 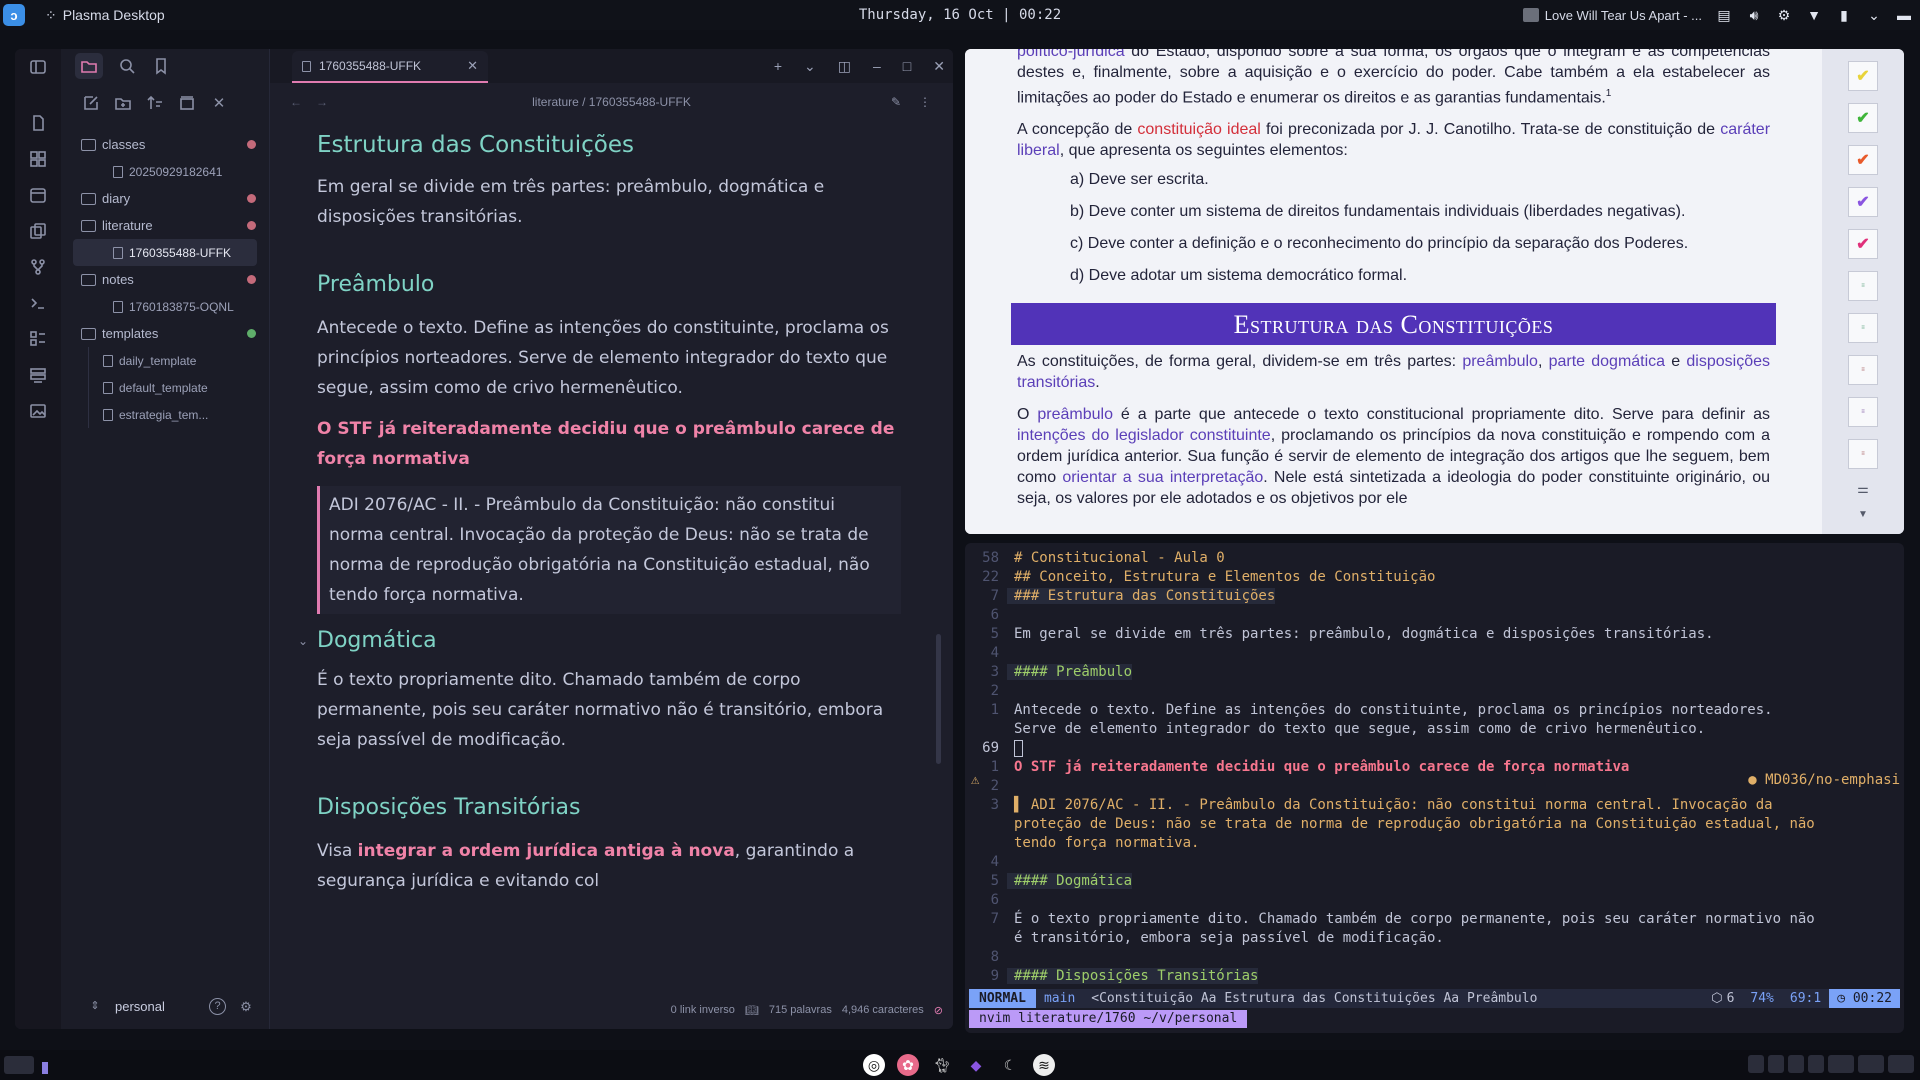 I want to click on more-options-icon: ⋮, so click(x=925, y=102).